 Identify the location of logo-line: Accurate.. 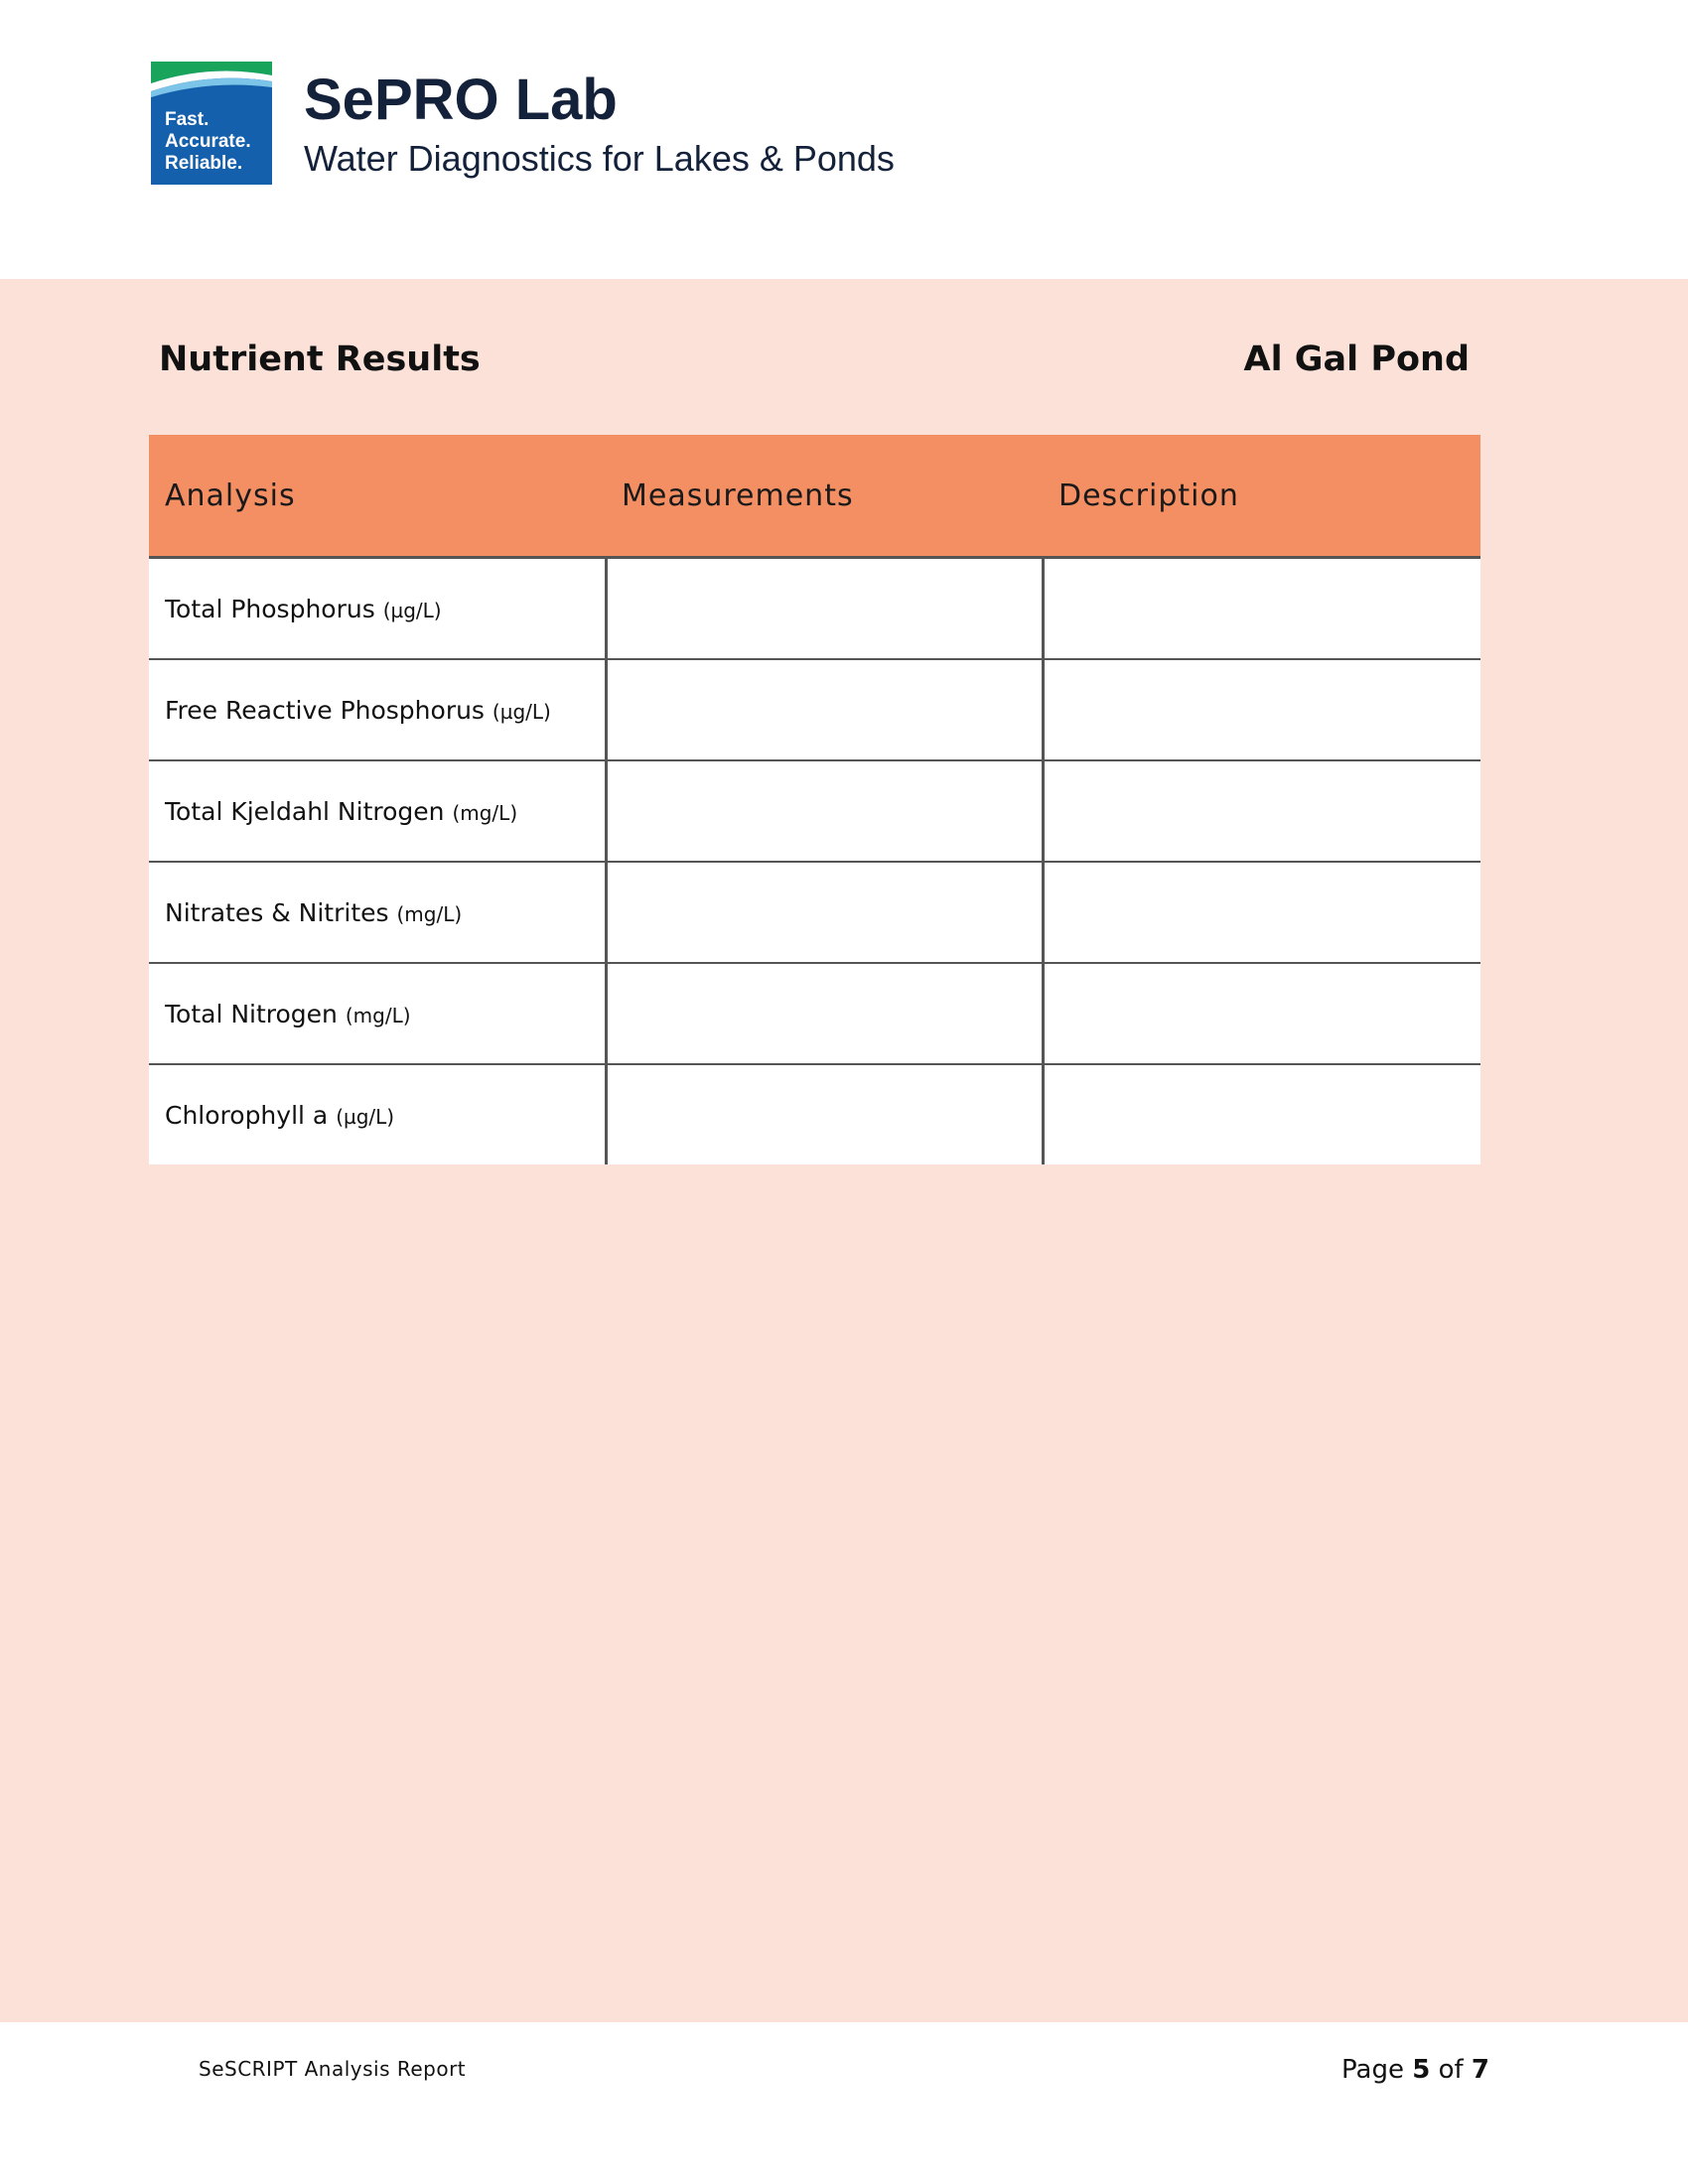
(208, 141).